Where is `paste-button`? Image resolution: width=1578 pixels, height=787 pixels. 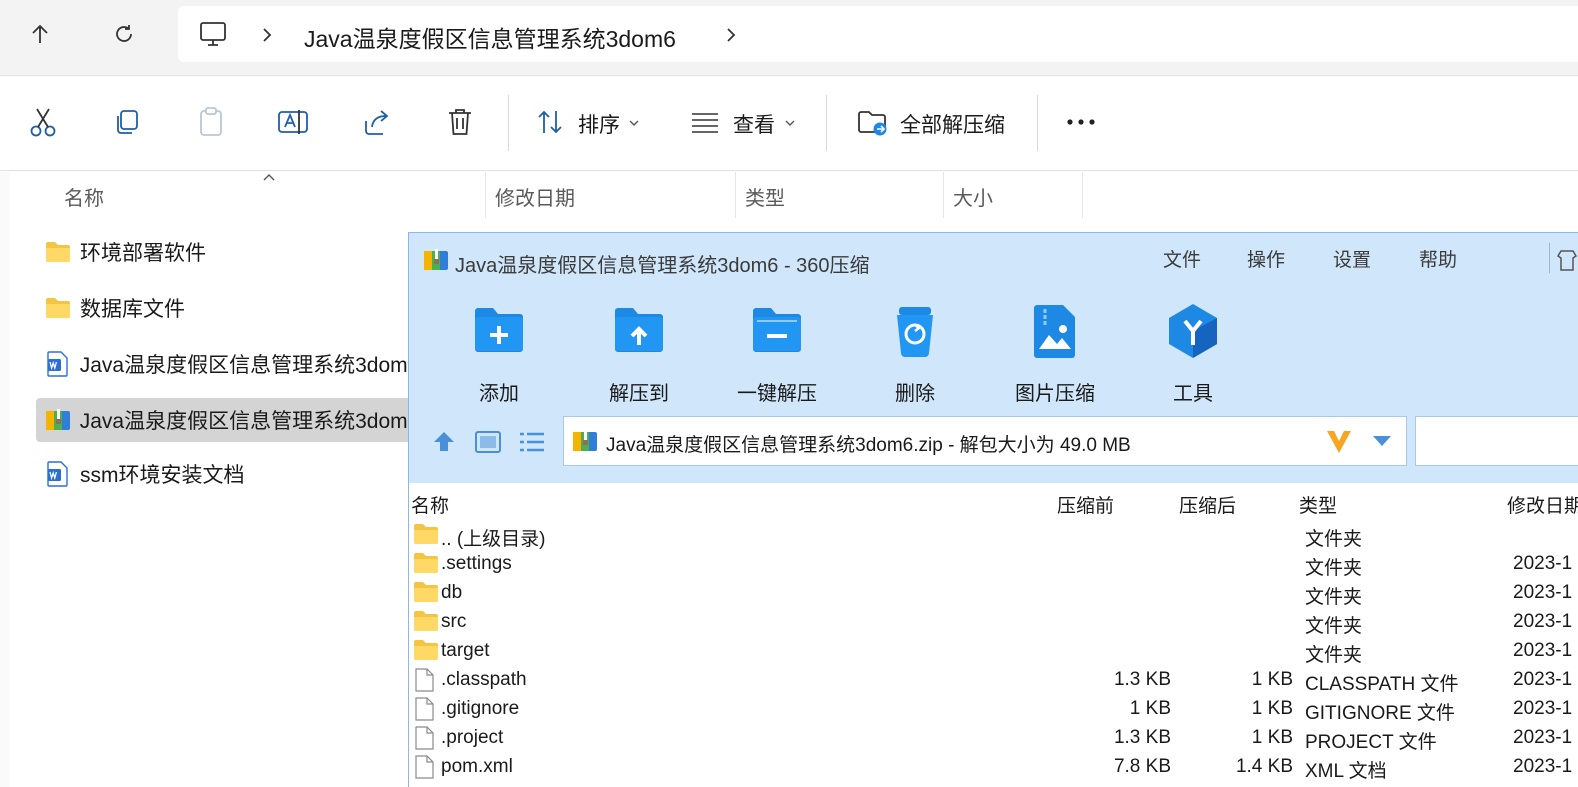 paste-button is located at coordinates (211, 122).